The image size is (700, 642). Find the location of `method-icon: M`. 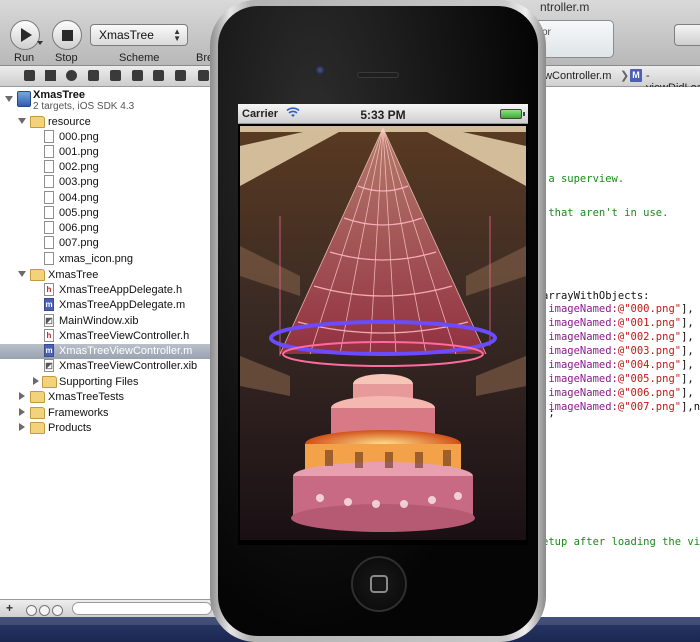

method-icon: M is located at coordinates (636, 75).